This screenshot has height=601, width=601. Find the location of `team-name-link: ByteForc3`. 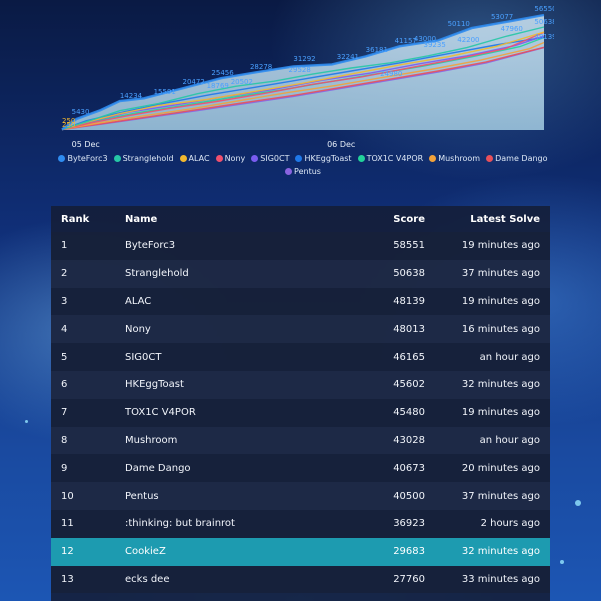

team-name-link: ByteForc3 is located at coordinates (225, 246).